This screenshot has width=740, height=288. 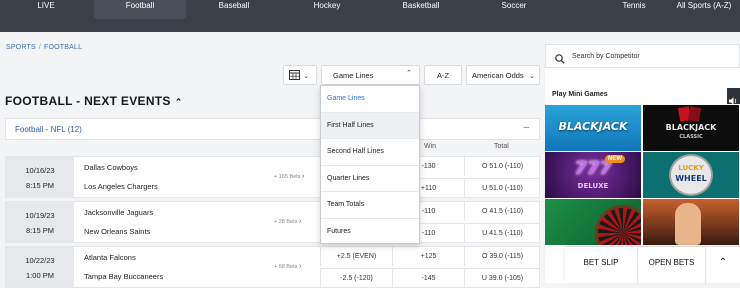 I want to click on nav-item-all-sports: All Sports (A-Z), so click(x=704, y=9).